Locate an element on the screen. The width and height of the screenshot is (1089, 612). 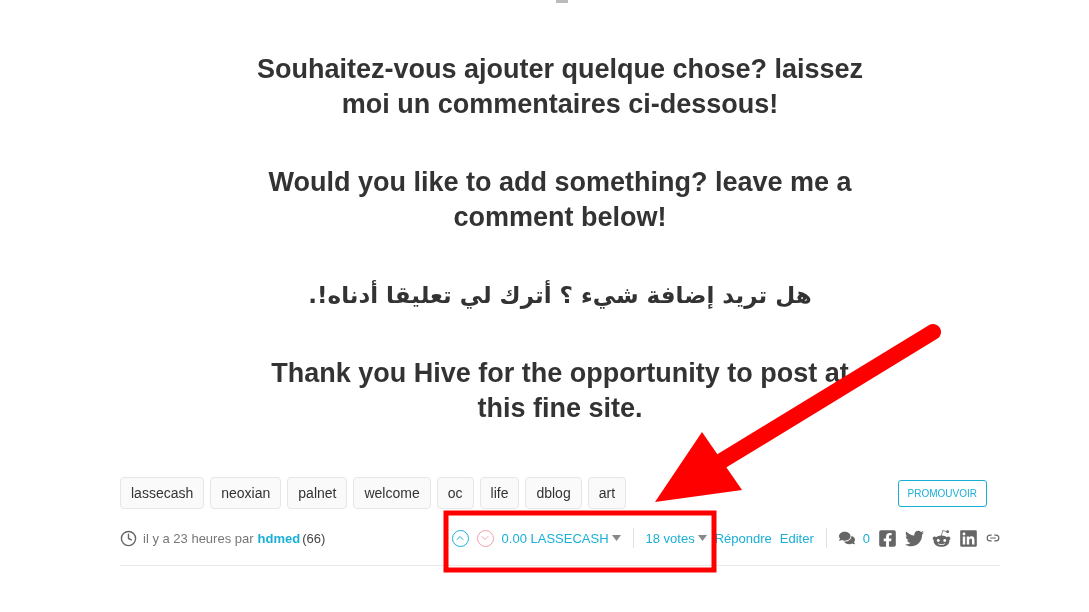
post-time: il y a 23 heures par is located at coordinates (198, 538).